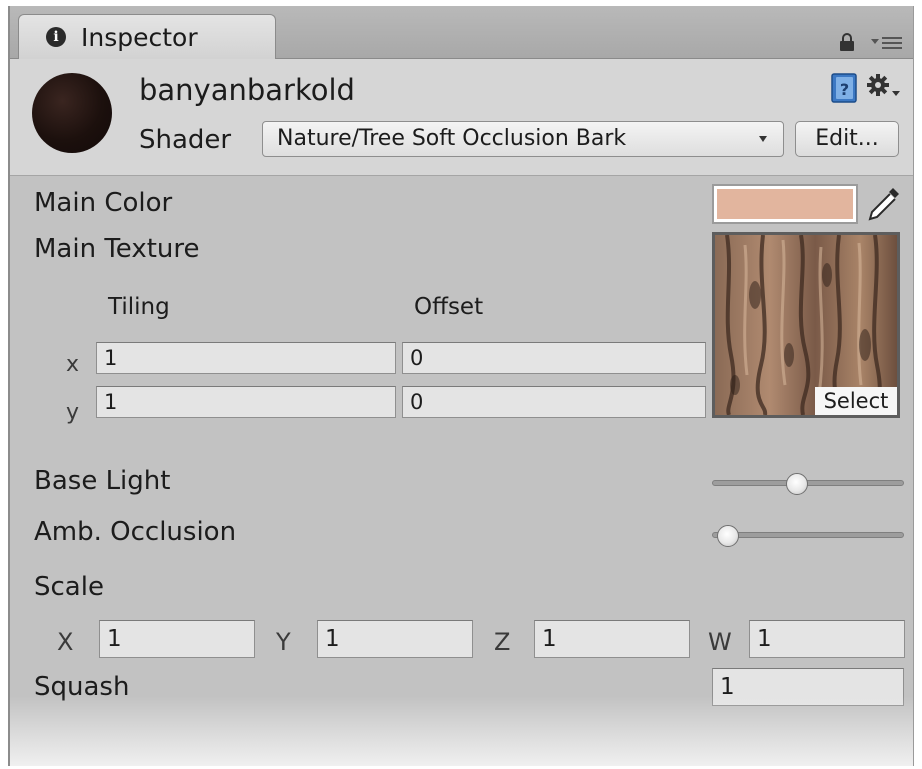  I want to click on base-light-label: Base Light, so click(102, 481).